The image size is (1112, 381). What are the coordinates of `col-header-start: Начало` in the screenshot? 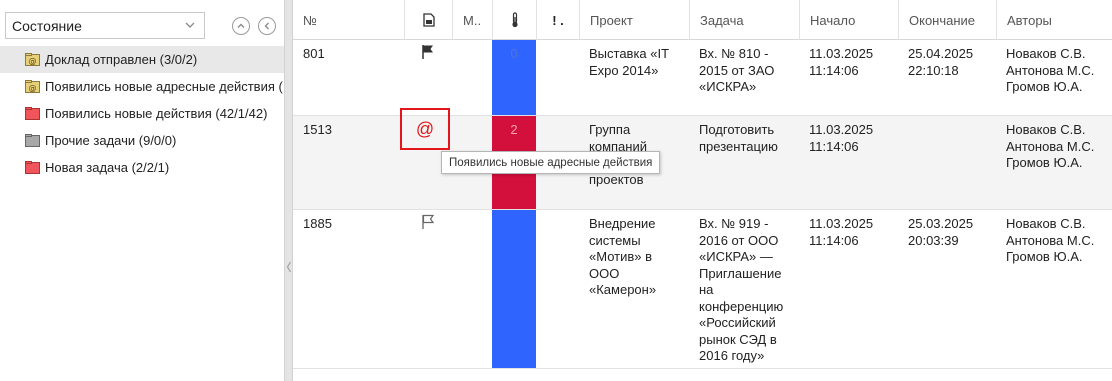 It's located at (848, 20).